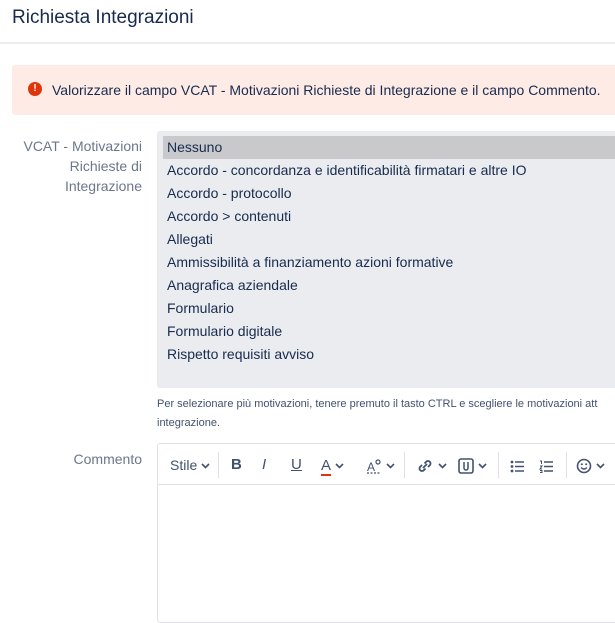  I want to click on link-button, so click(431, 465).